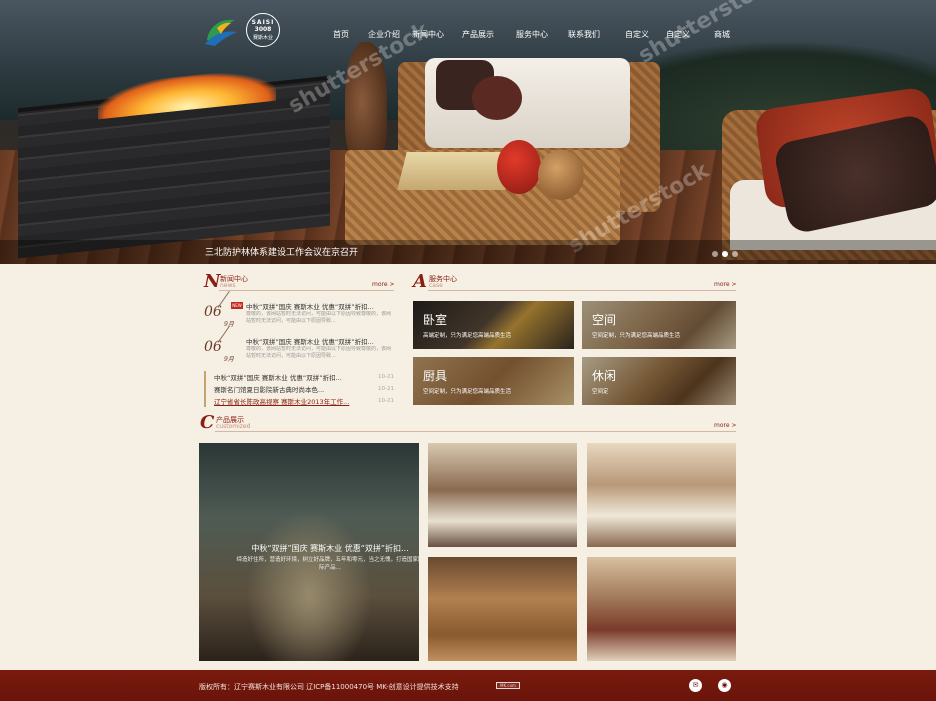 This screenshot has height=701, width=936. Describe the element at coordinates (508, 685) in the screenshot. I see `footer-tech-badge: MK.com` at that location.